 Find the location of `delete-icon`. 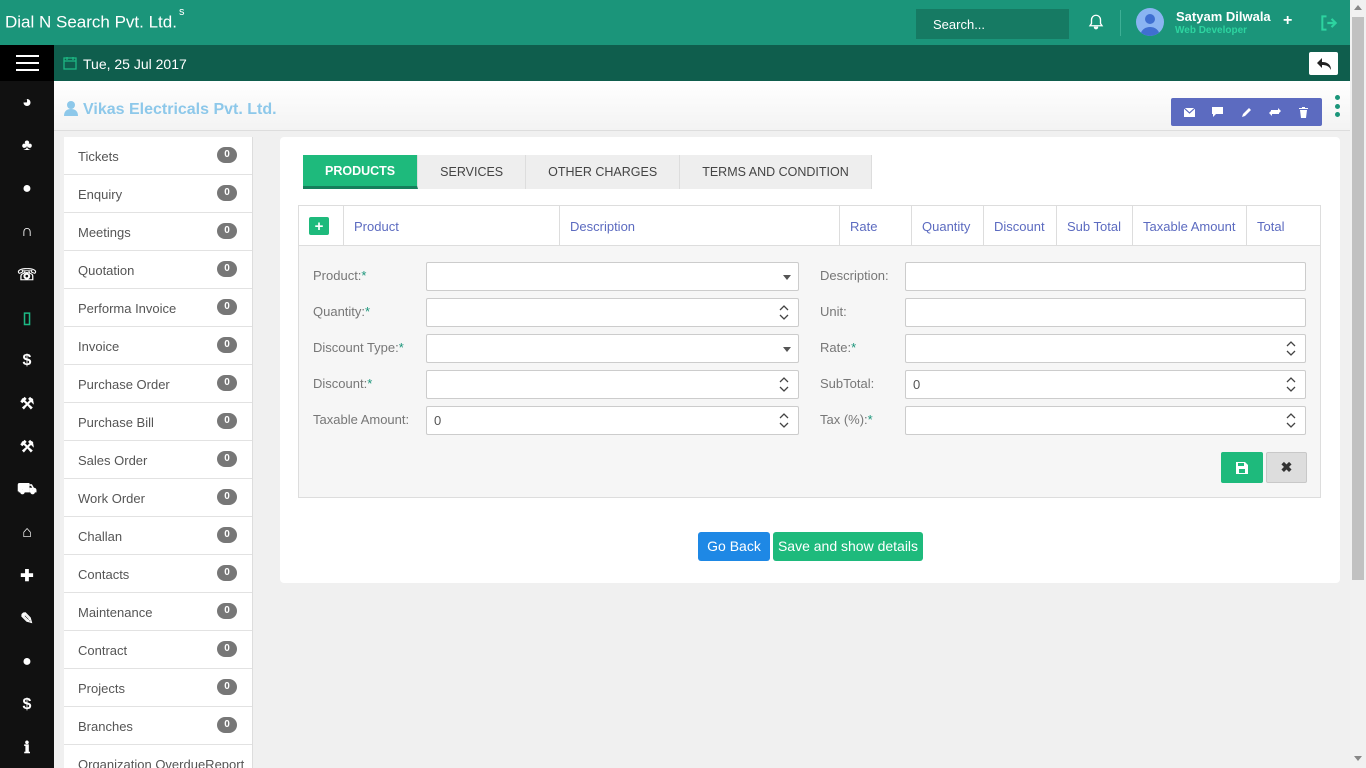

delete-icon is located at coordinates (1304, 112).